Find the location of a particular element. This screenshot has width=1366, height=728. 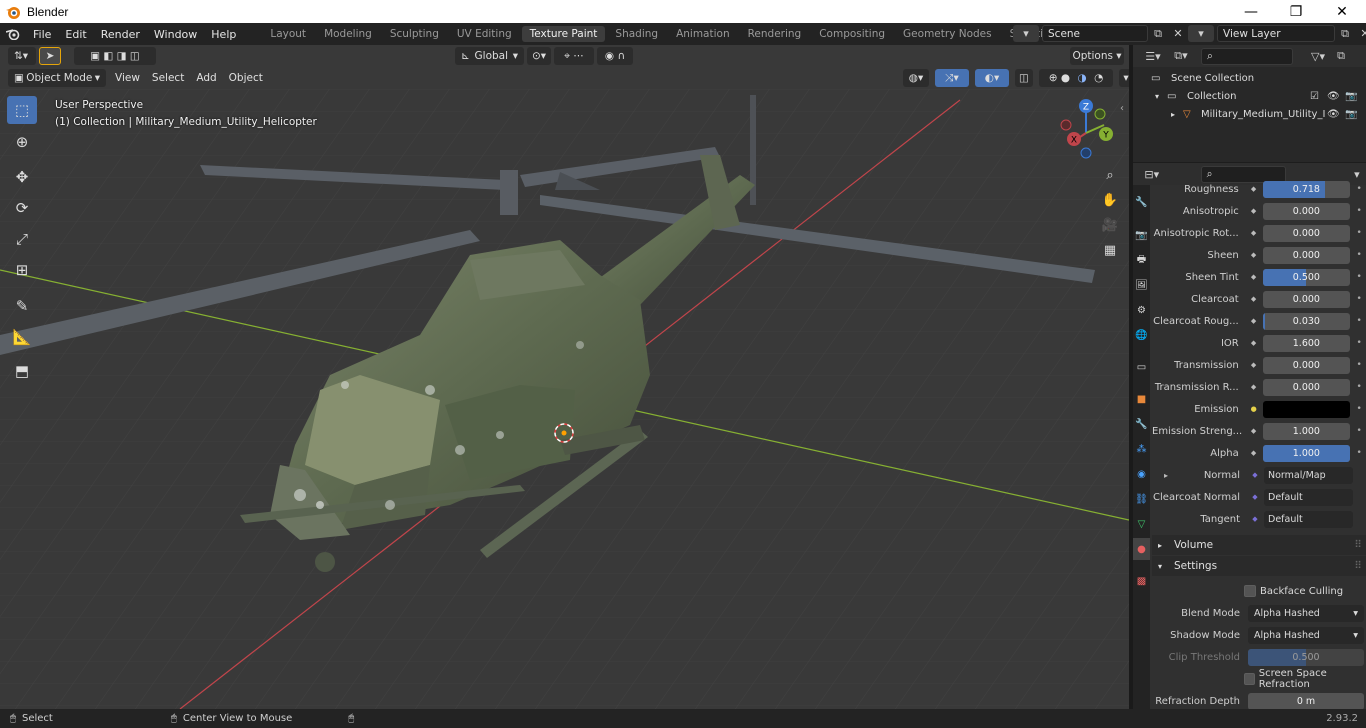

roughness-slider: 0.718 is located at coordinates (1306, 189).